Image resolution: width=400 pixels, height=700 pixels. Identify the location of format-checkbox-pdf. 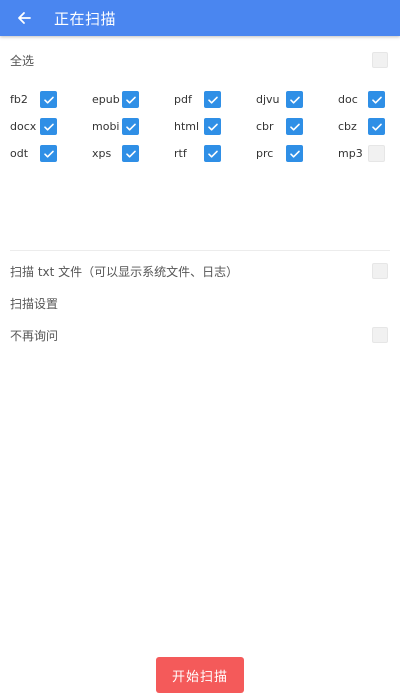
(212, 99).